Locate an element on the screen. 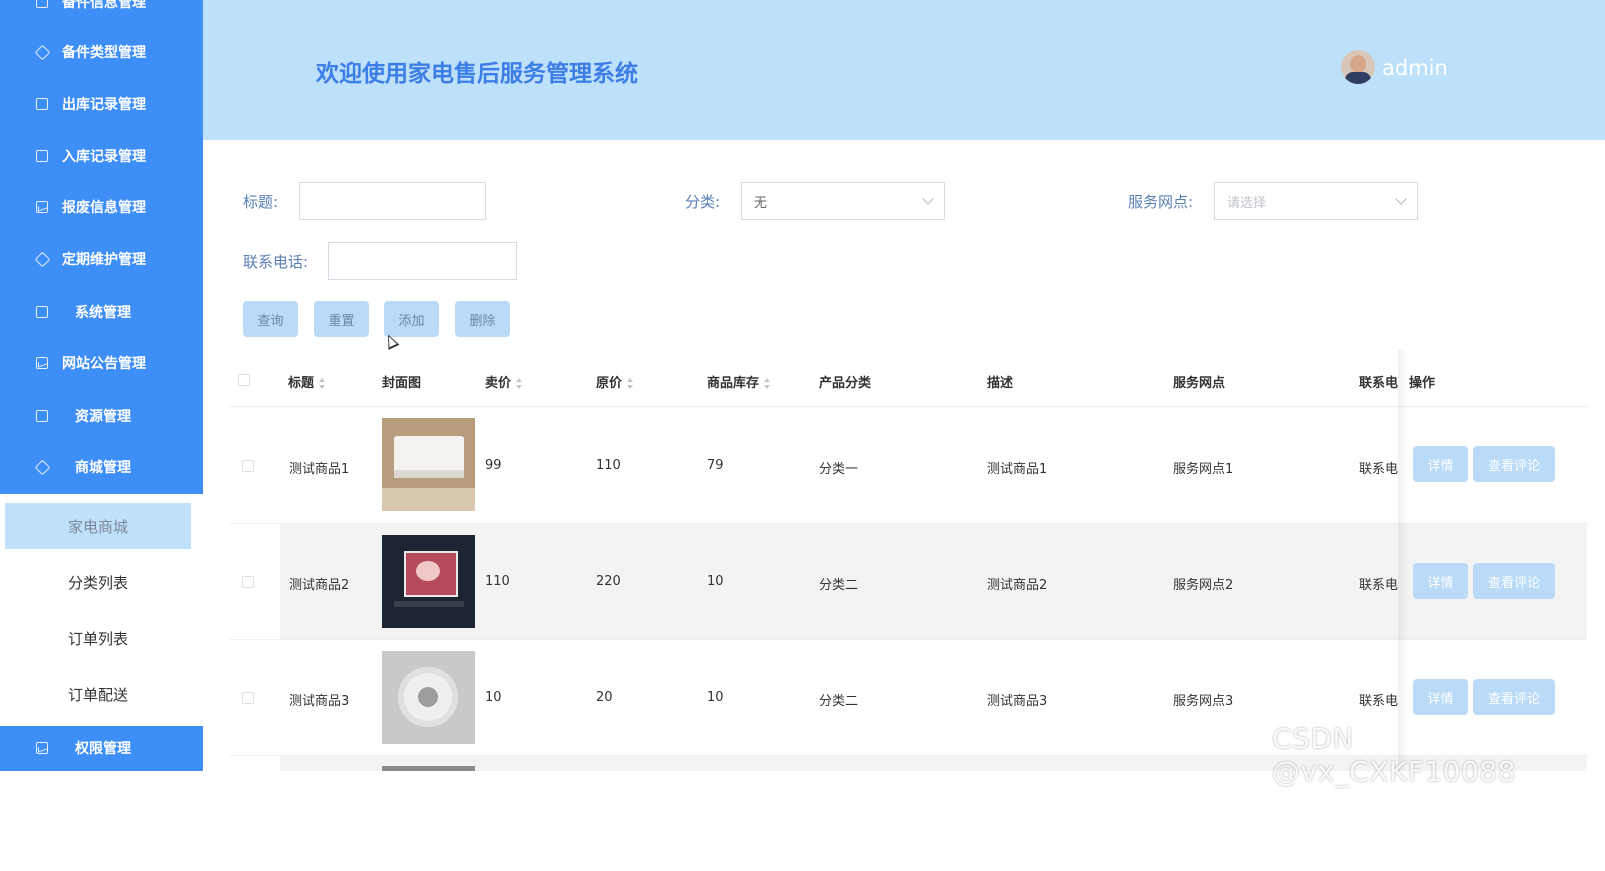 The image size is (1605, 871). phone-input is located at coordinates (422, 261).